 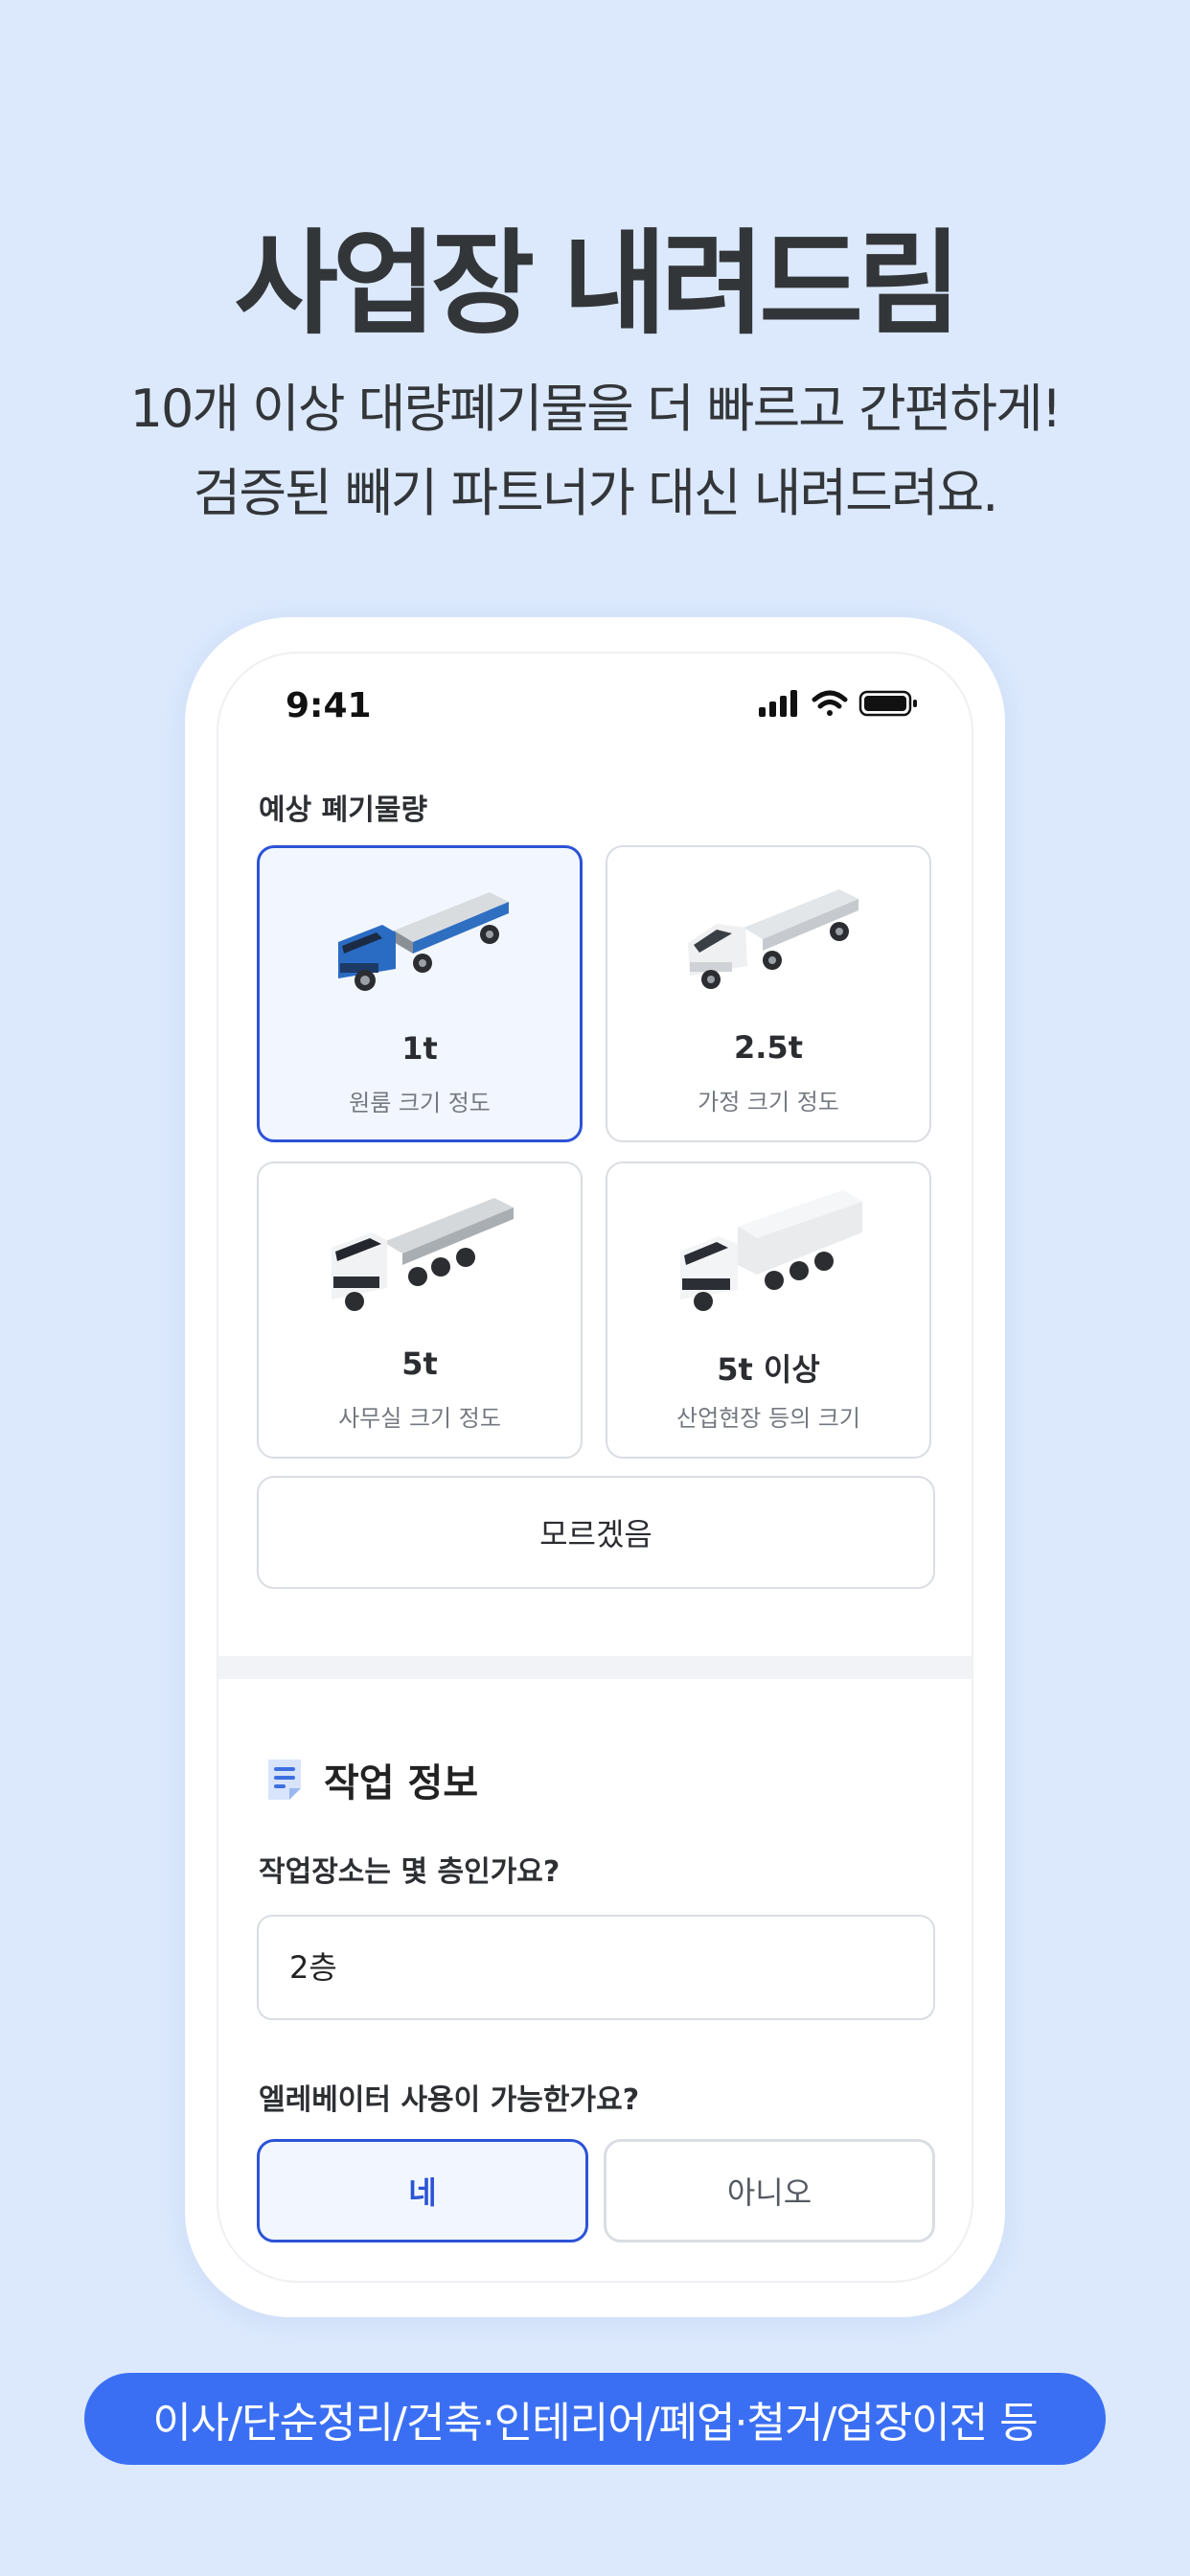 I want to click on unknown-button: 모르겠음, so click(x=596, y=1532).